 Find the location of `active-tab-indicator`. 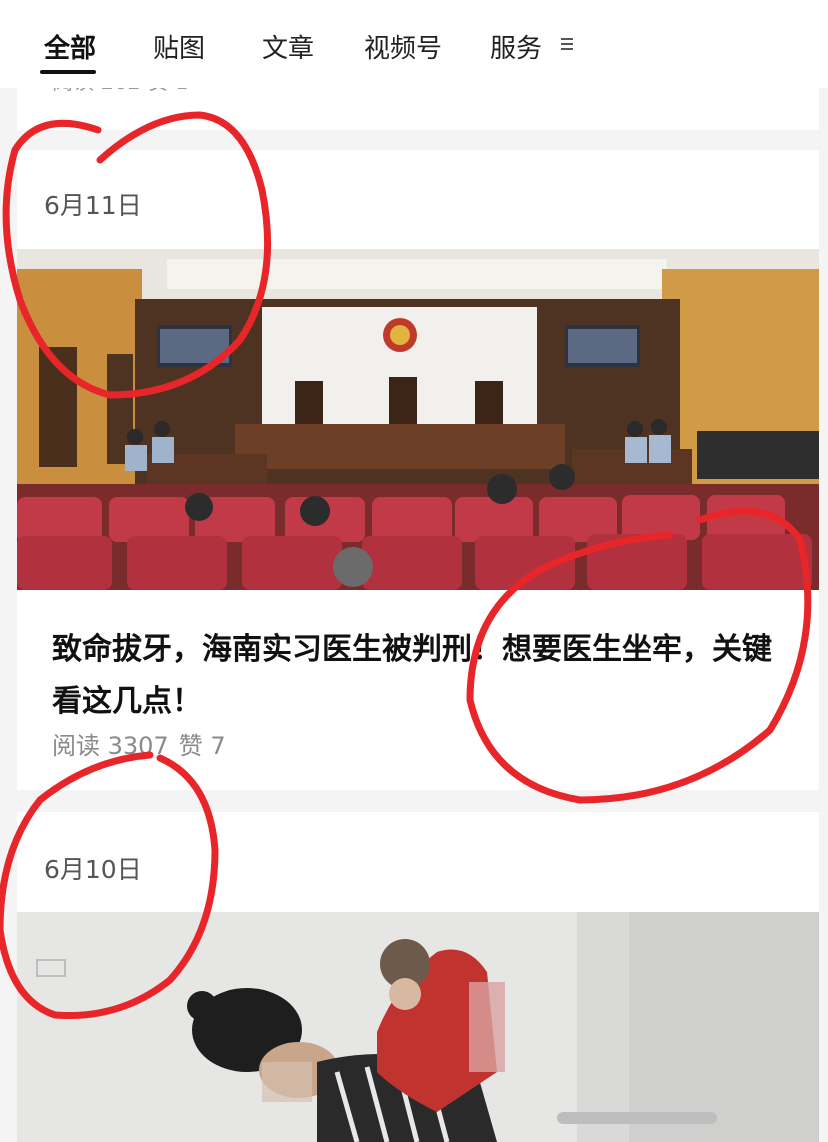

active-tab-indicator is located at coordinates (68, 72).